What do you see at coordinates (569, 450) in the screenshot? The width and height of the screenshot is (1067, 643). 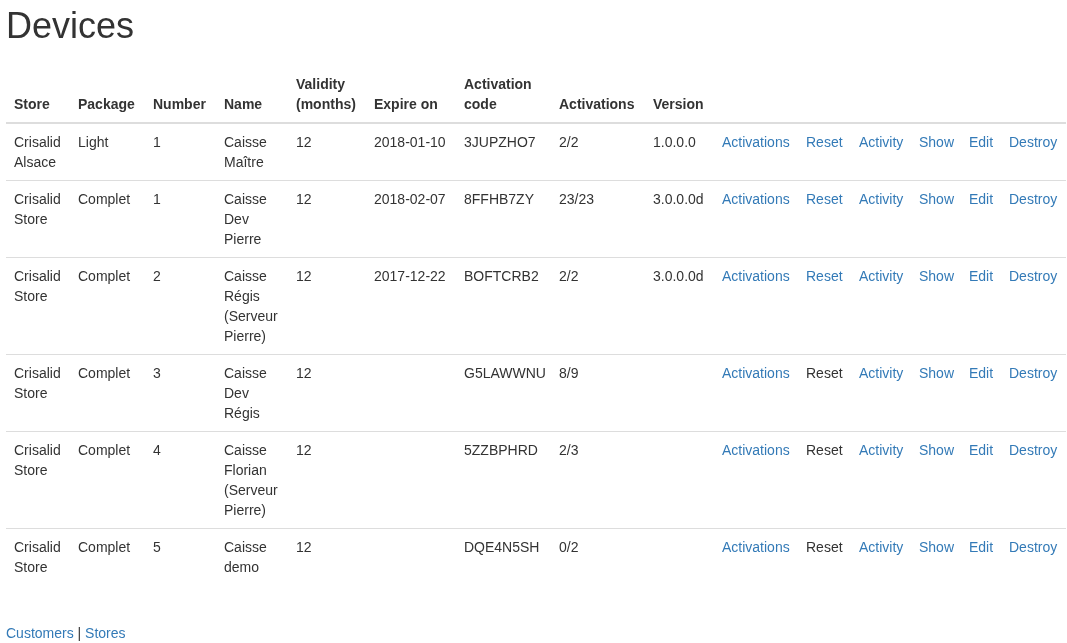 I see `table-cell-text: 2/3` at bounding box center [569, 450].